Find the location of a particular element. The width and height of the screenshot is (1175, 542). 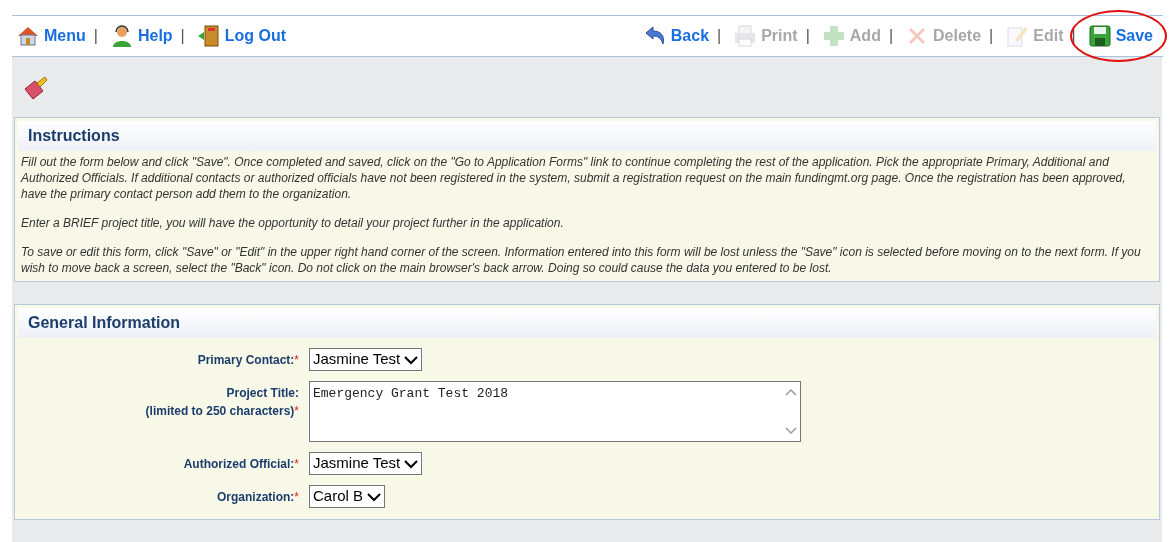

field-label: Authorized Official: is located at coordinates (239, 464).